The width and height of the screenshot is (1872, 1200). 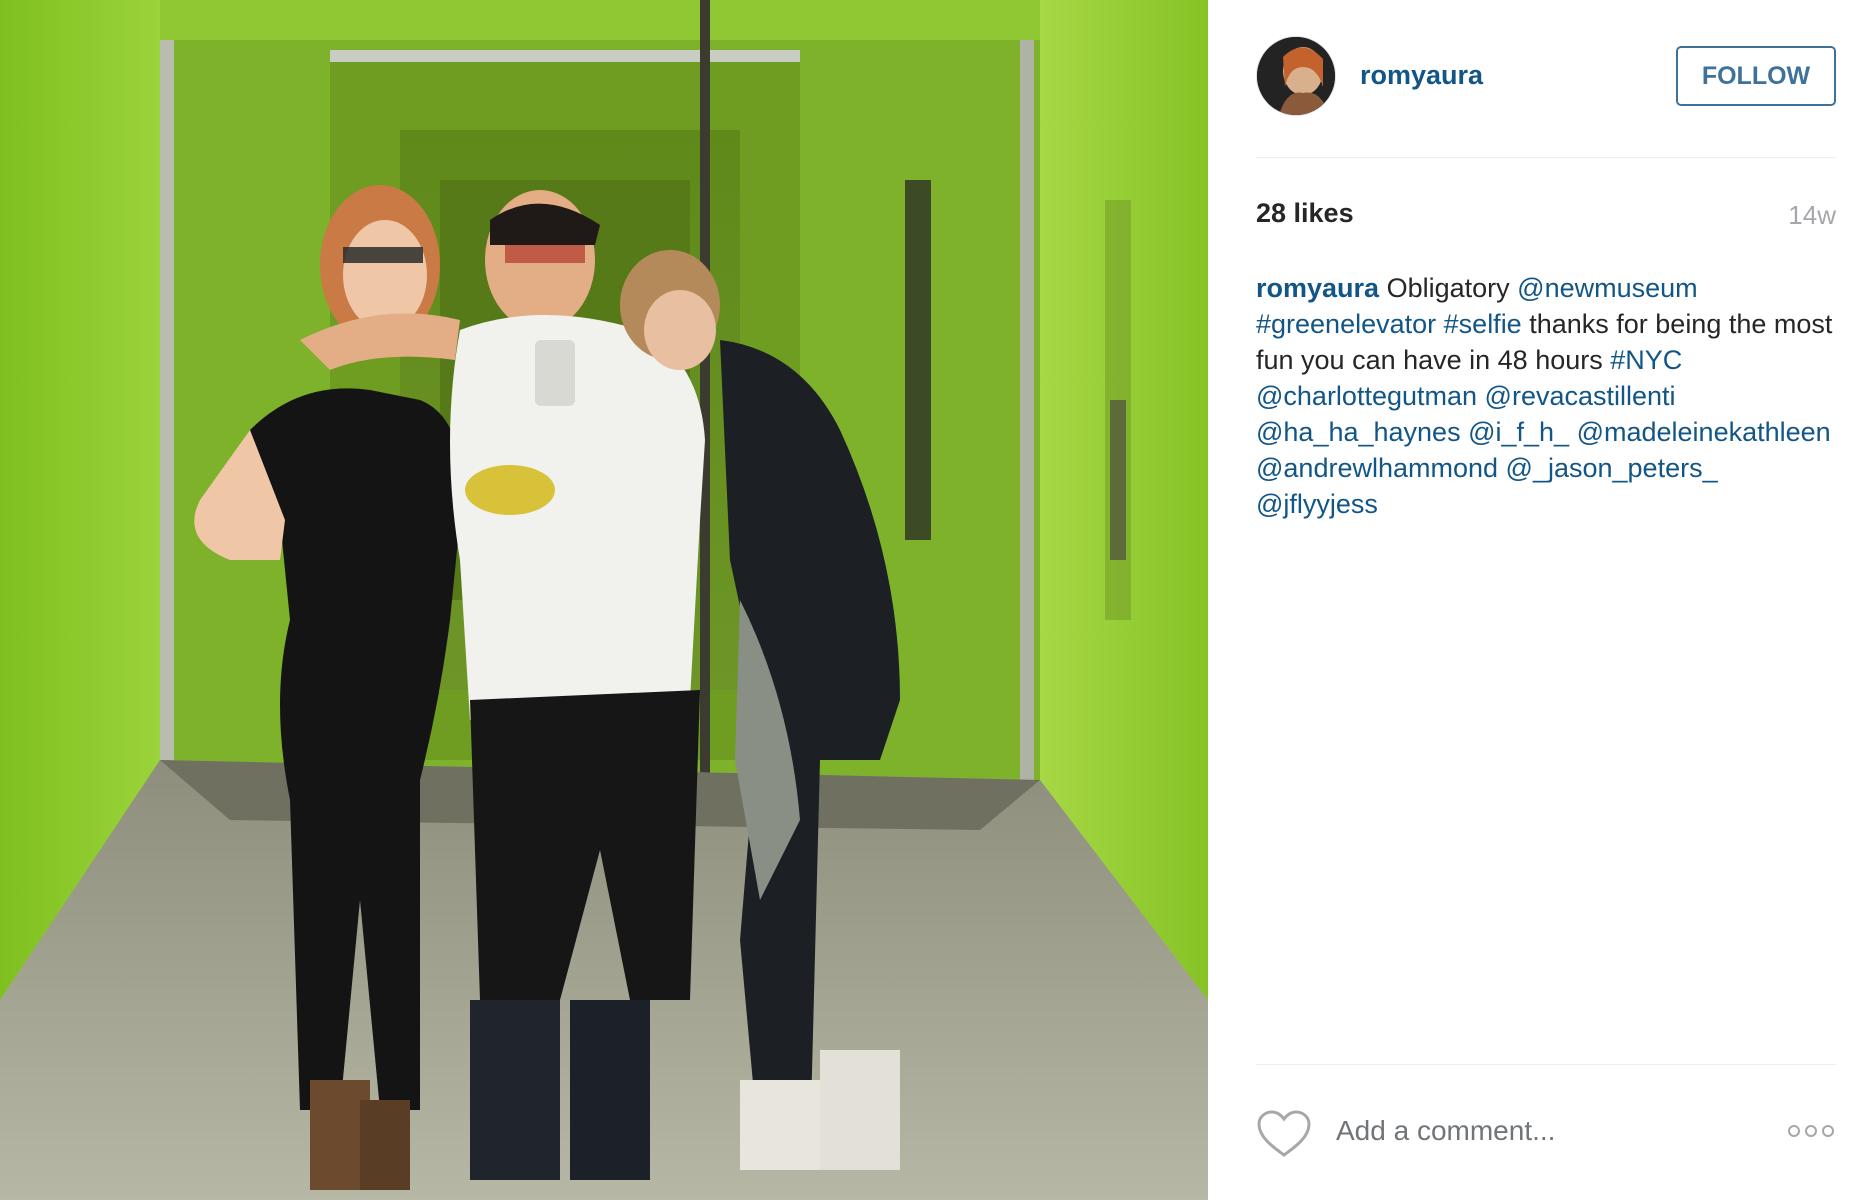 What do you see at coordinates (1811, 1131) in the screenshot?
I see `ellipsis-icon` at bounding box center [1811, 1131].